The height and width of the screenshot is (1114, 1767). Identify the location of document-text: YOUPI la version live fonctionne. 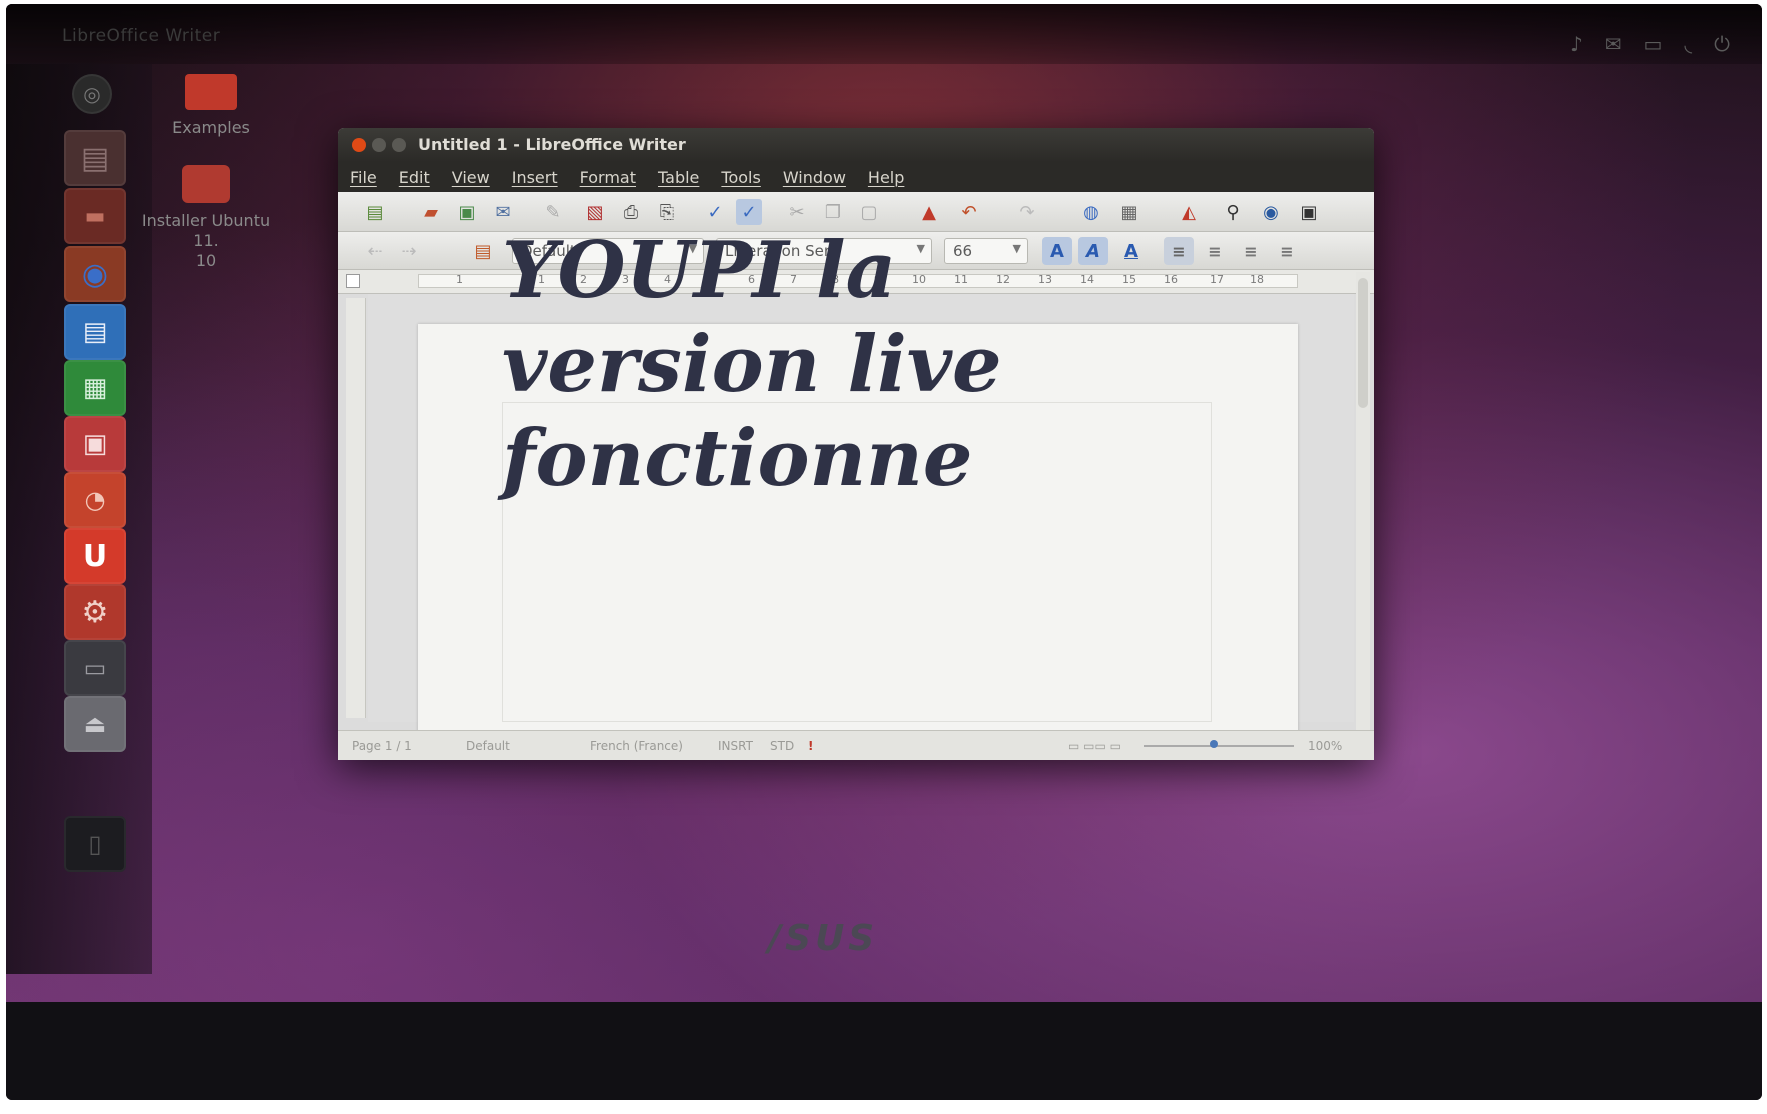
(852, 365).